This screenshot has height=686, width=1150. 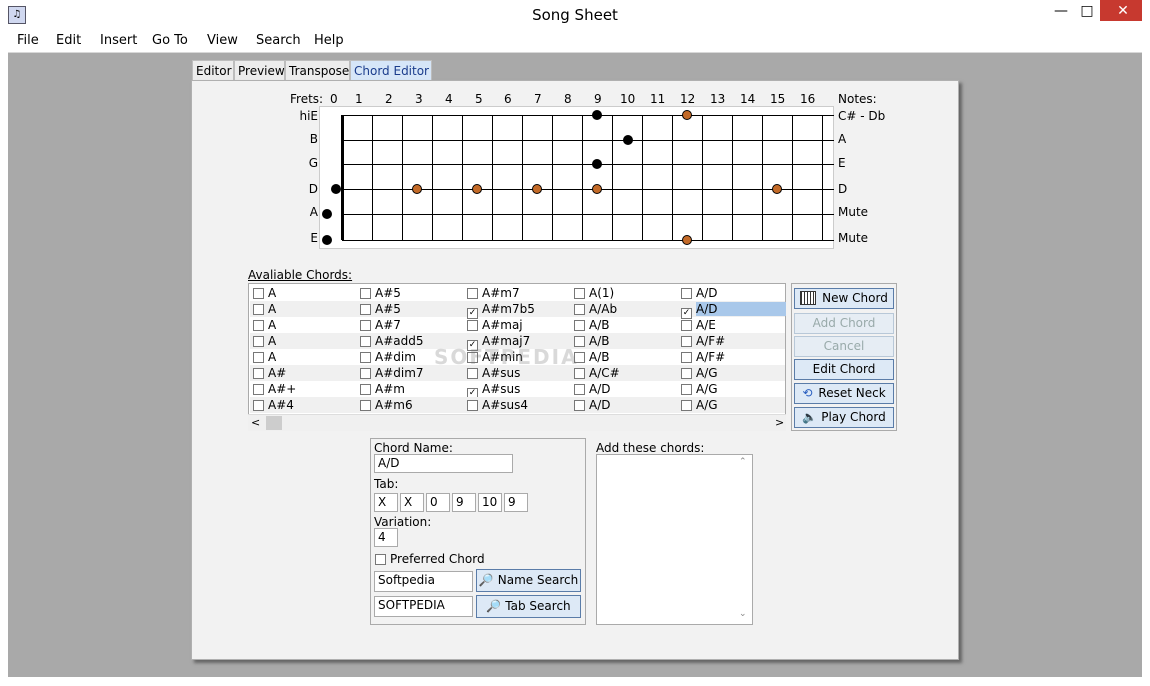 What do you see at coordinates (255, 422) in the screenshot?
I see `scroll-left-icon: <` at bounding box center [255, 422].